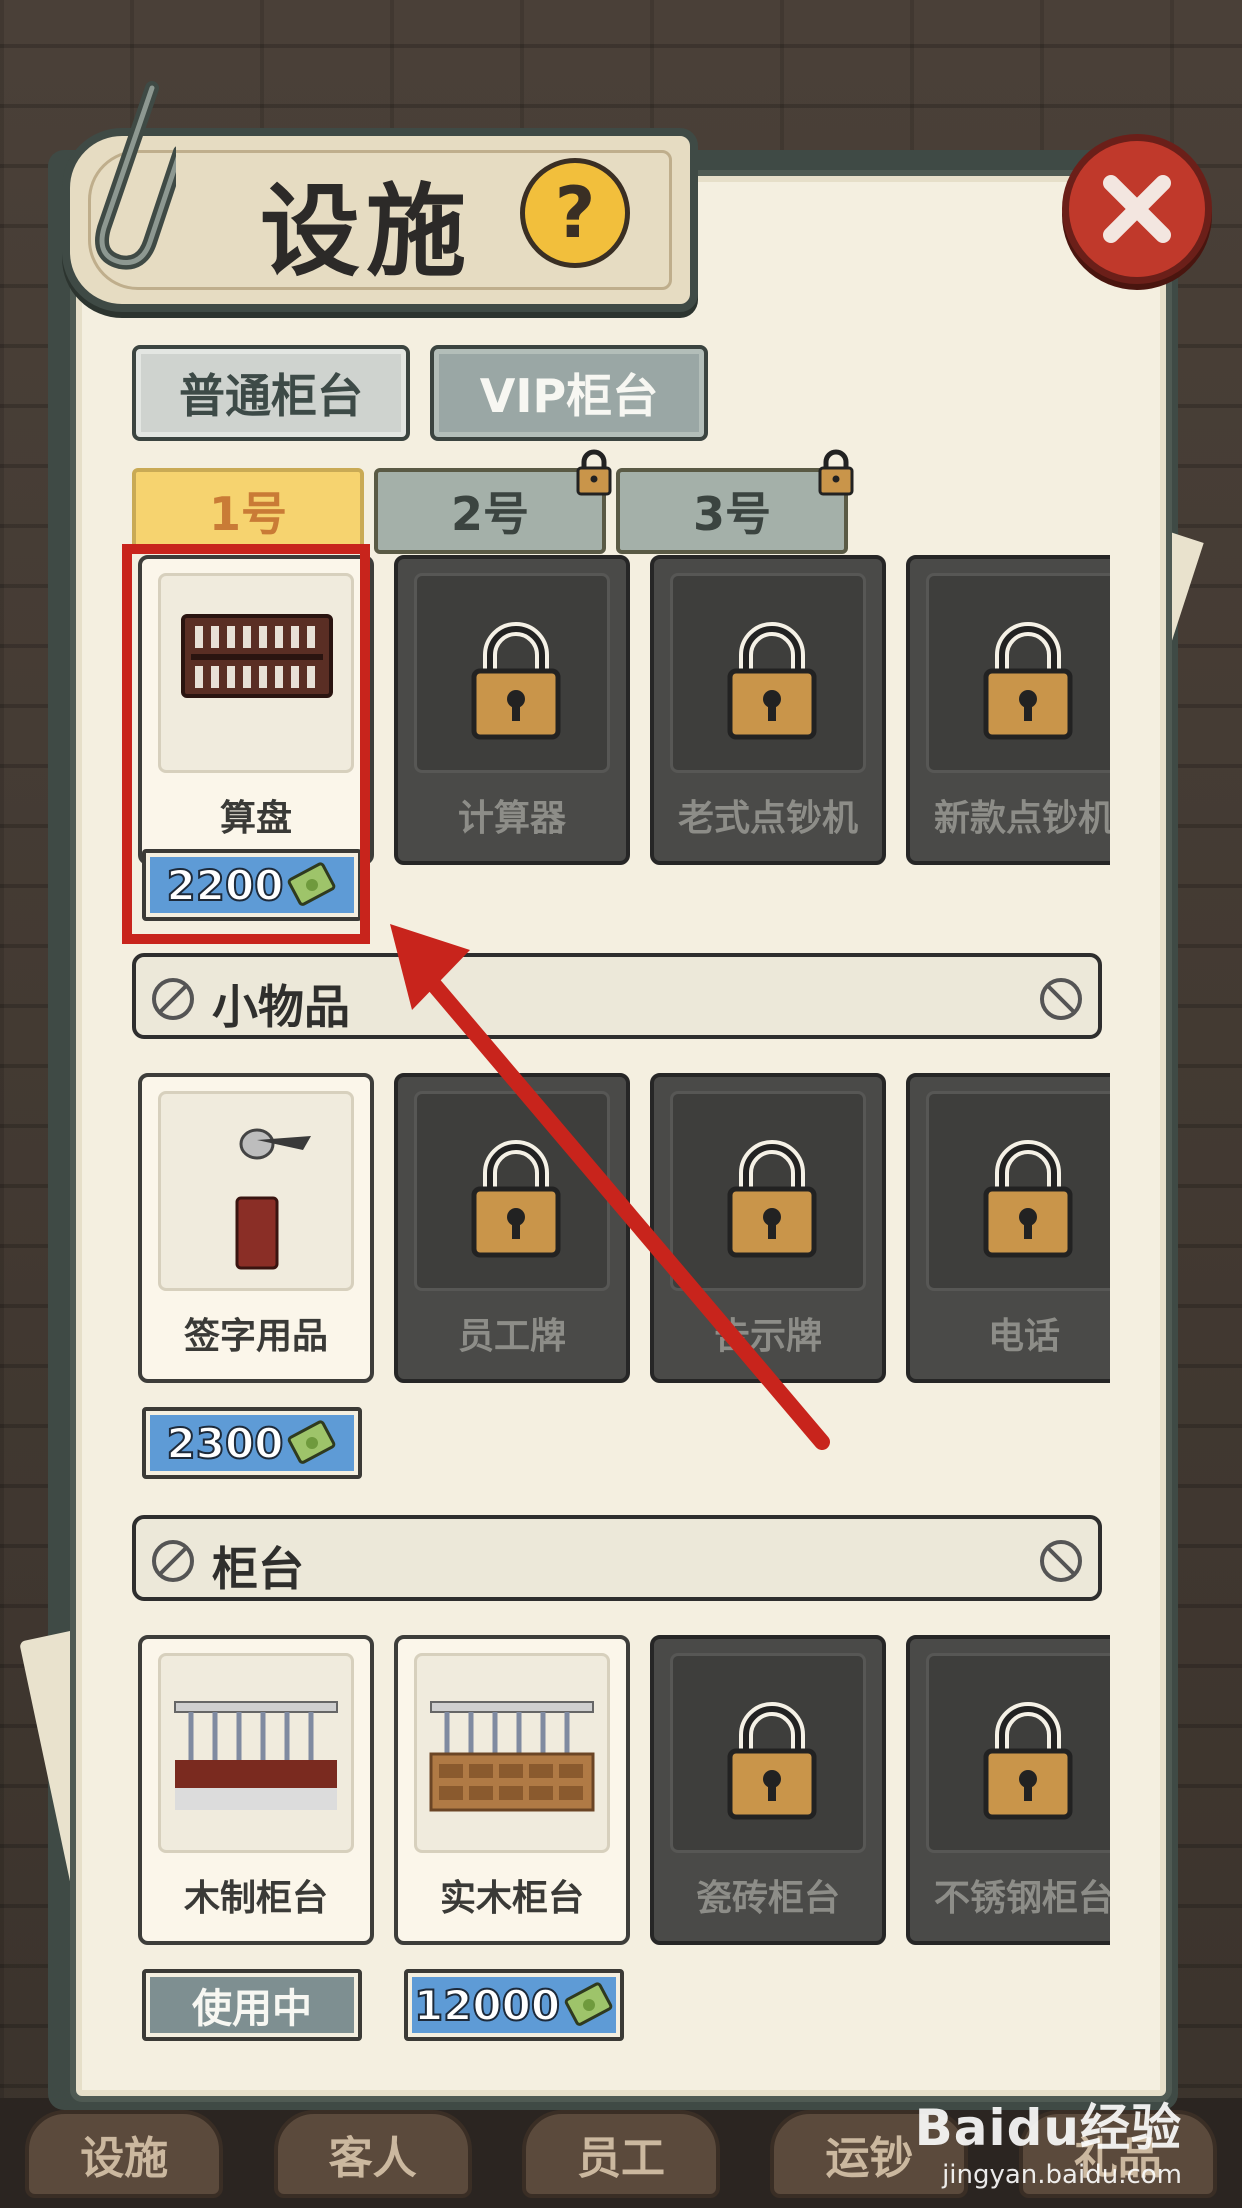 Image resolution: width=1242 pixels, height=2208 pixels. Describe the element at coordinates (1021, 818) in the screenshot. I see `item-label: 新款点钞机` at that location.